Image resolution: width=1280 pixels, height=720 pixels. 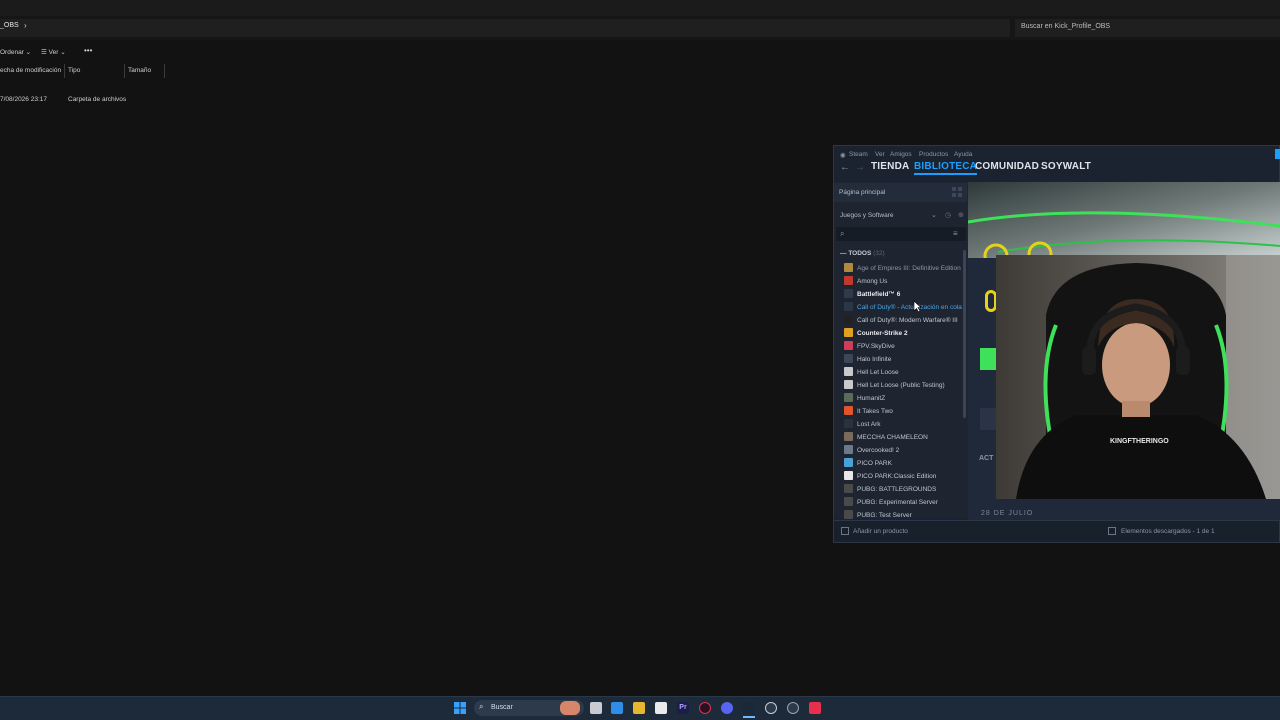 I want to click on download-icon: ⊕, so click(x=961, y=215).